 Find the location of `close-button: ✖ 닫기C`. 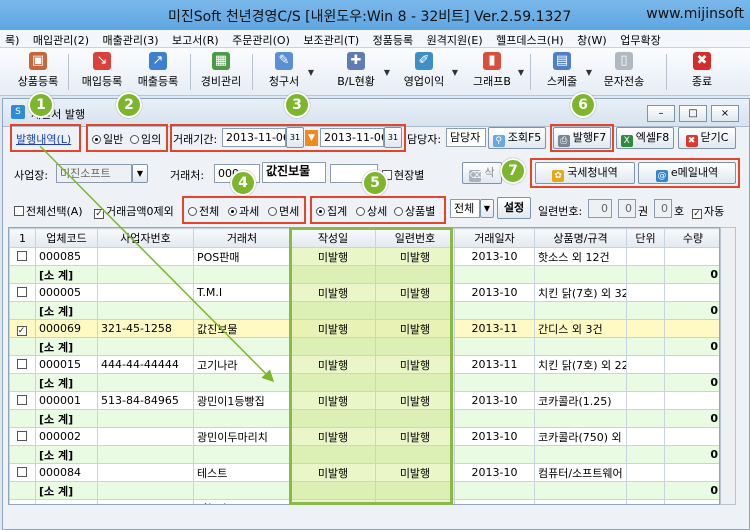

close-button: ✖ 닫기C is located at coordinates (707, 138).